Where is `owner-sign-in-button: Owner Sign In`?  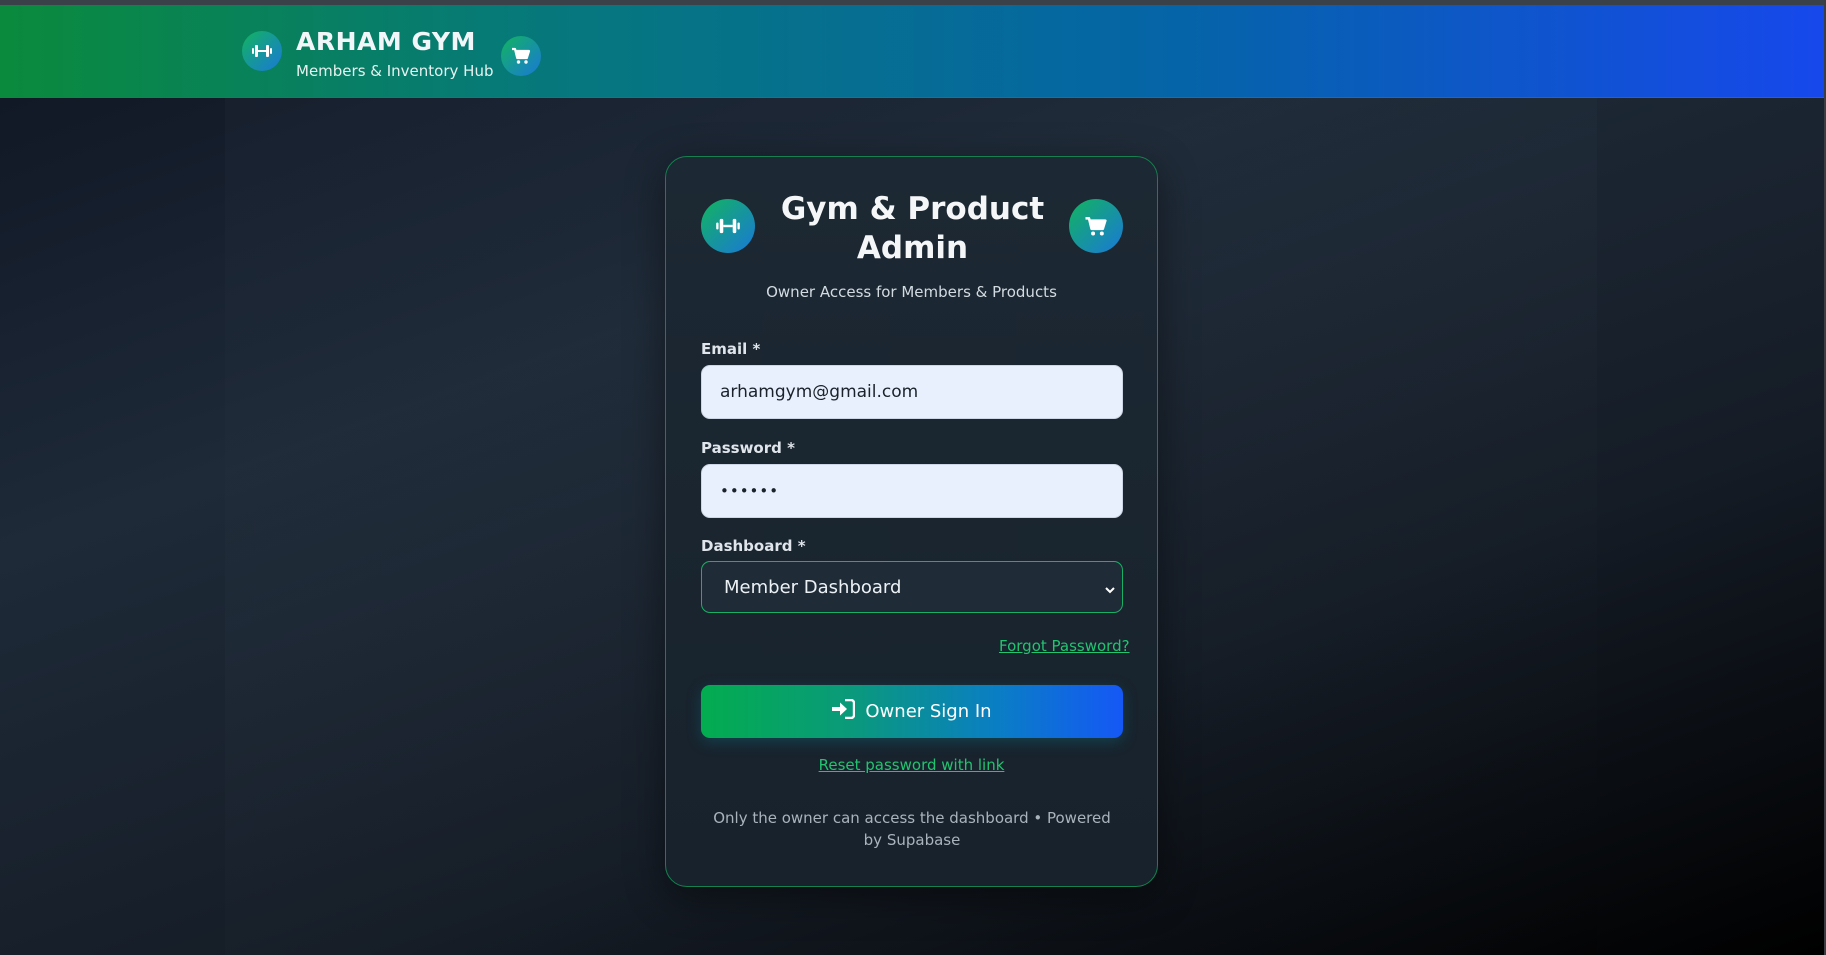
owner-sign-in-button: Owner Sign In is located at coordinates (912, 711).